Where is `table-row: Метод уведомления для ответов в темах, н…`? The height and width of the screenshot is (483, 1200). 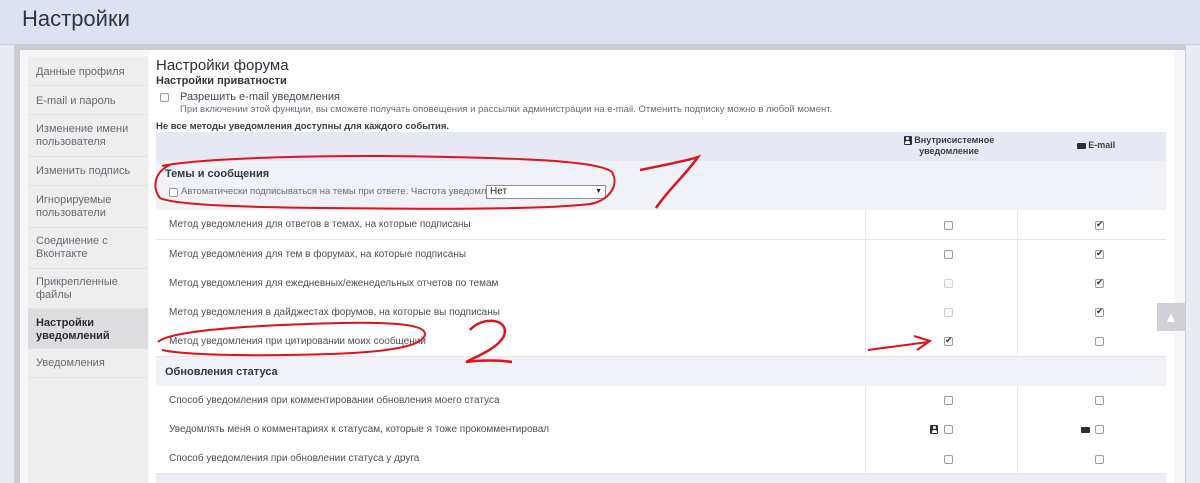 table-row: Метод уведомления для ответов в темах, н… is located at coordinates (661, 225).